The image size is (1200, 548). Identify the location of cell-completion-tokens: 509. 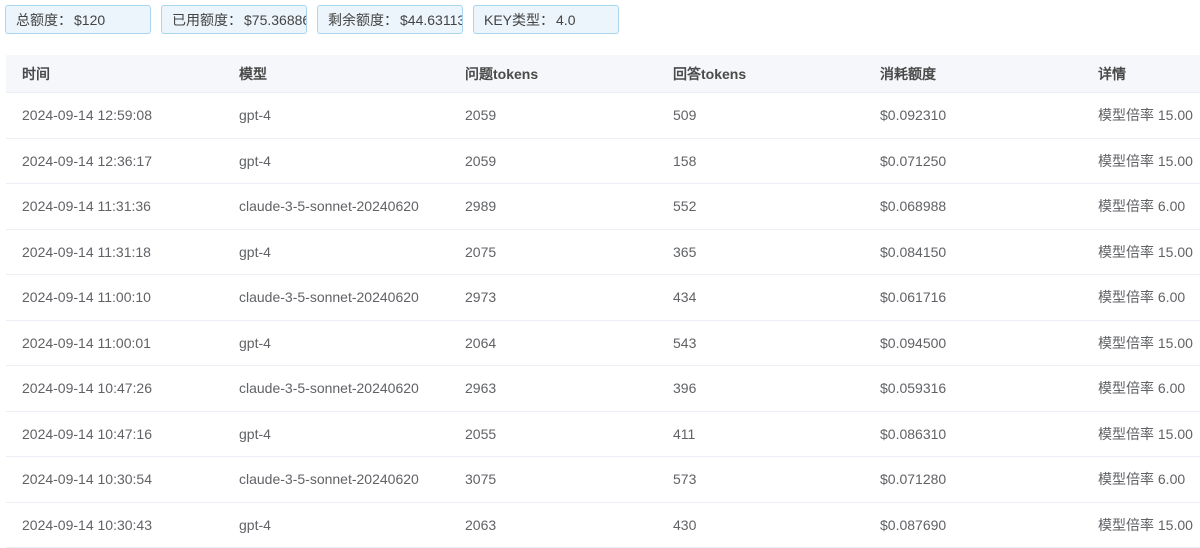
(760, 115).